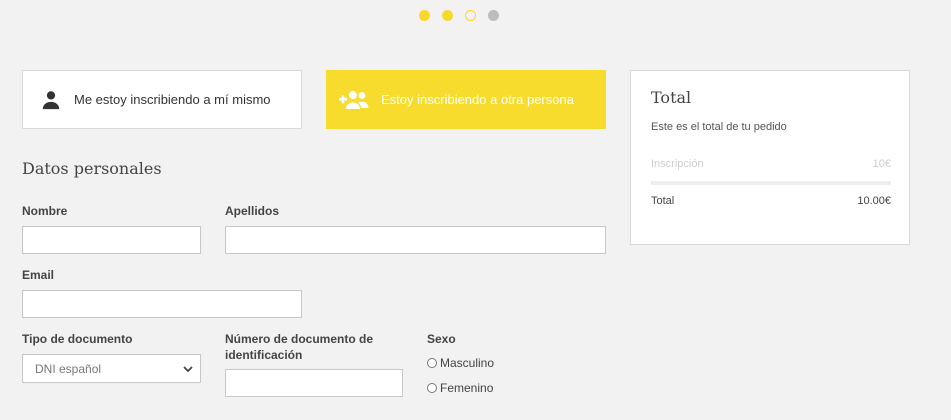 The width and height of the screenshot is (951, 420). I want to click on numero-documento-label-line2: identificación, so click(264, 355).